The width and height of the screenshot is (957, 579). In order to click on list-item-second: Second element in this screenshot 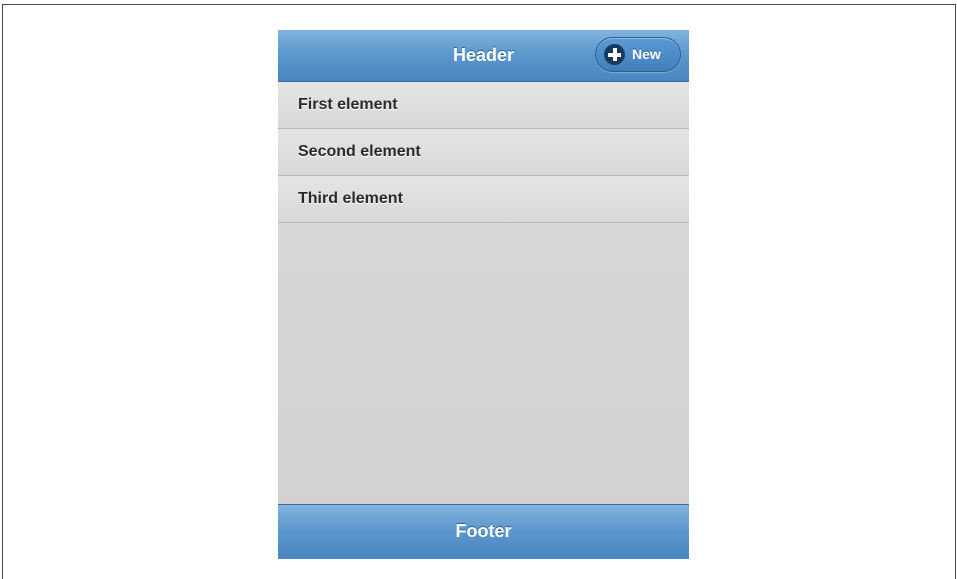, I will do `click(483, 152)`.